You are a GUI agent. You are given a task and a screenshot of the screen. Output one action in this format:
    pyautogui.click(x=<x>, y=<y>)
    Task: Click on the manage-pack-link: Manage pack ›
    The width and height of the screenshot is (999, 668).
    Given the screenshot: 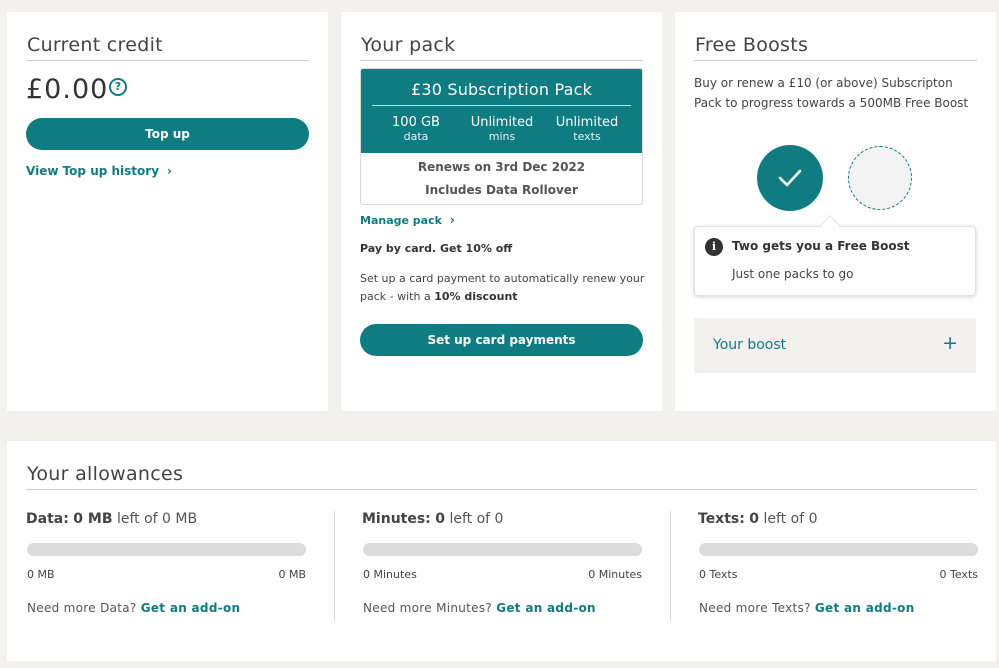 What is the action you would take?
    pyautogui.click(x=407, y=220)
    